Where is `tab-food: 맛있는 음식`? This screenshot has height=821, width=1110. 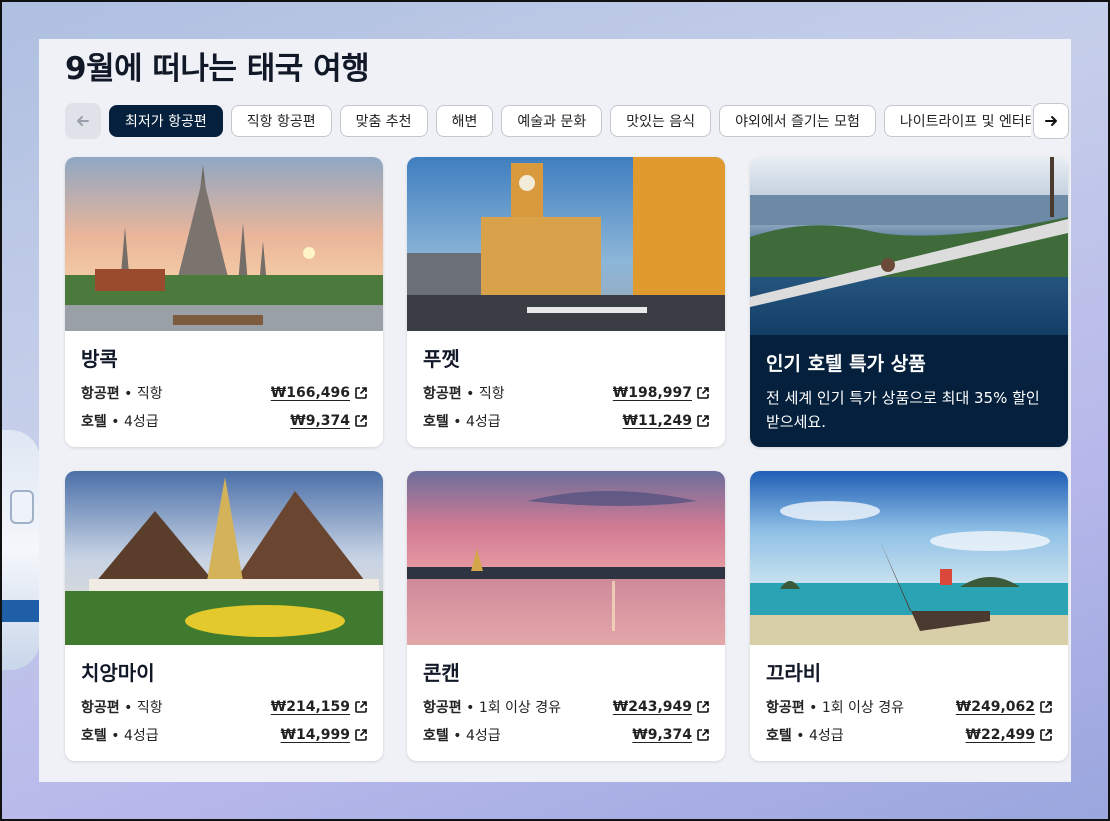 tab-food: 맛있는 음식 is located at coordinates (661, 121).